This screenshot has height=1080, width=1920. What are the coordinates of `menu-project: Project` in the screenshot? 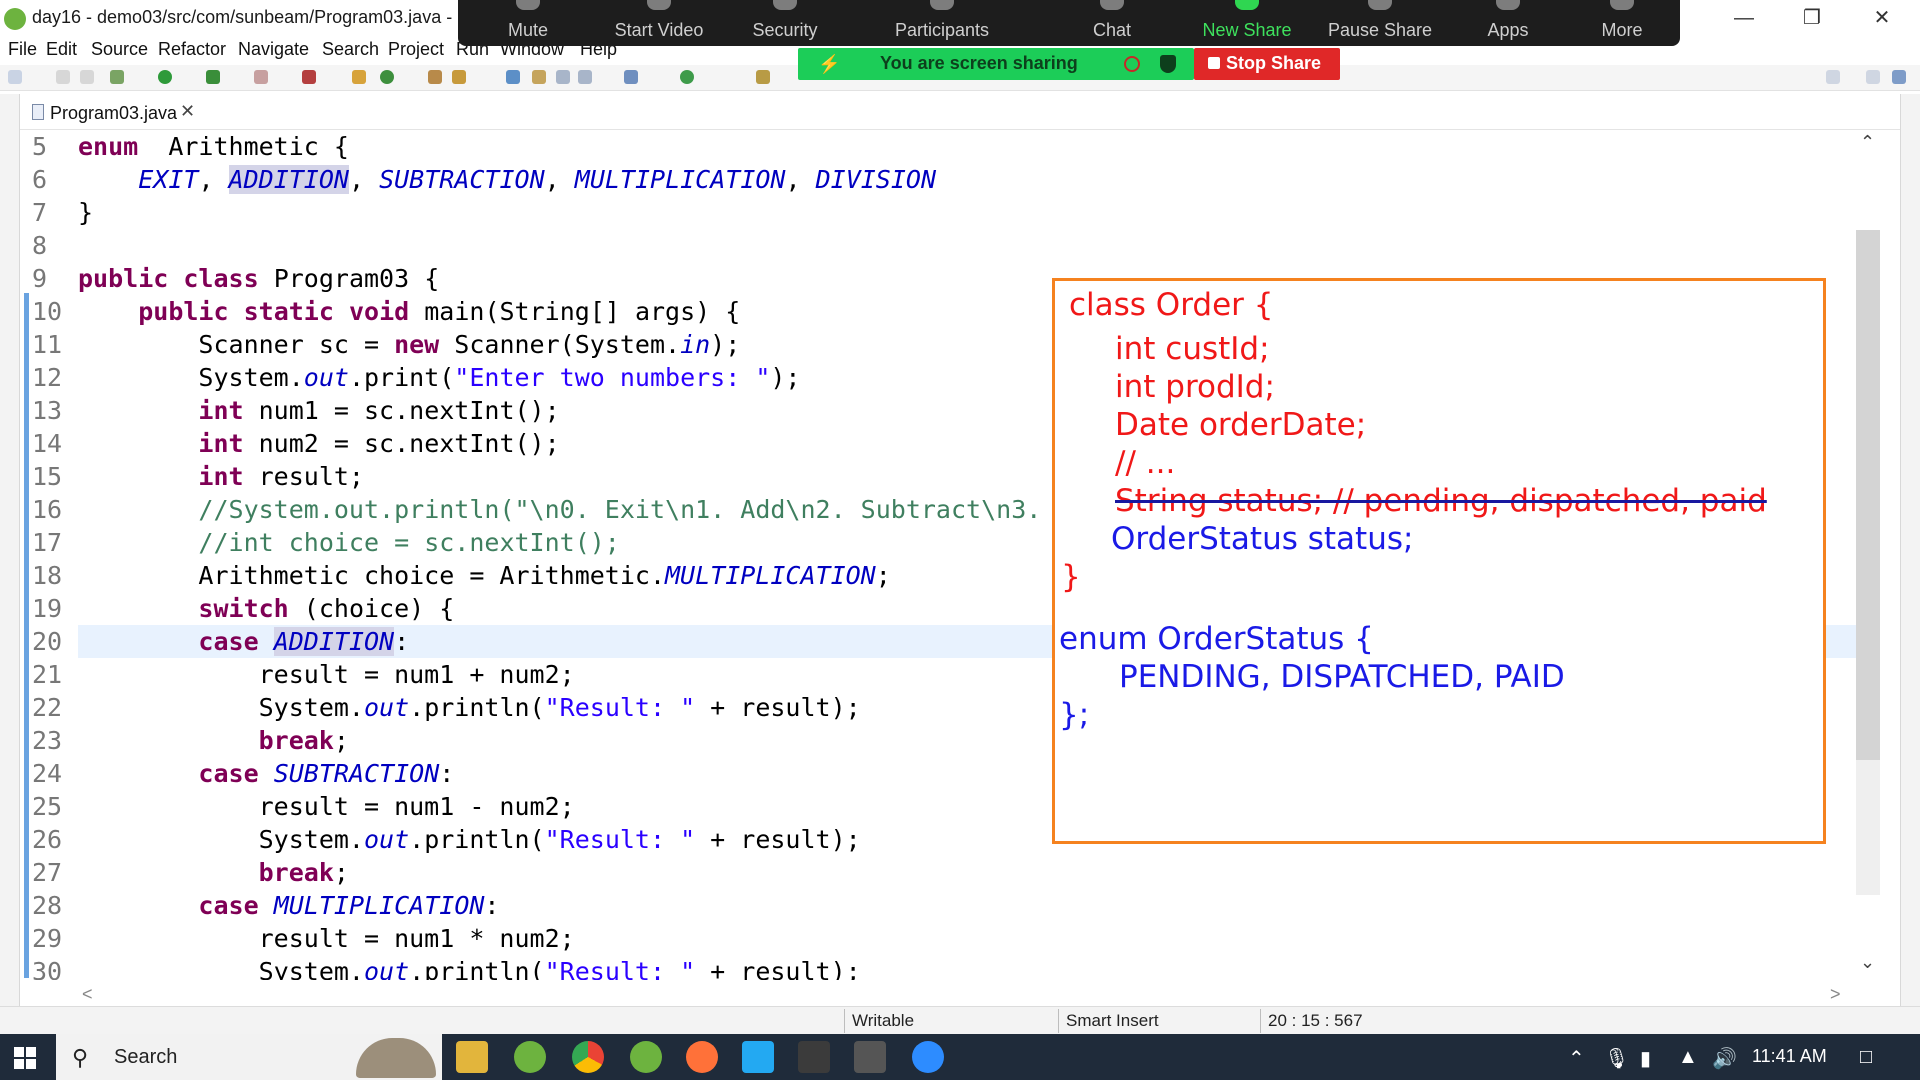 It's located at (416, 49).